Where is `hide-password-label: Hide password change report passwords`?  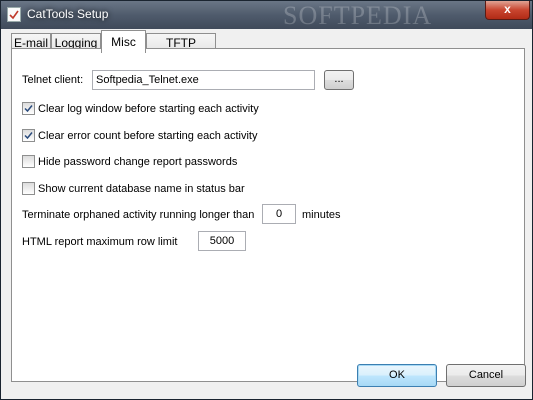
hide-password-label: Hide password change report passwords is located at coordinates (138, 162).